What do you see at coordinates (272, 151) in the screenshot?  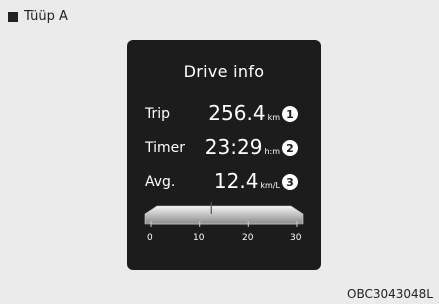 I see `value-unit: h:m` at bounding box center [272, 151].